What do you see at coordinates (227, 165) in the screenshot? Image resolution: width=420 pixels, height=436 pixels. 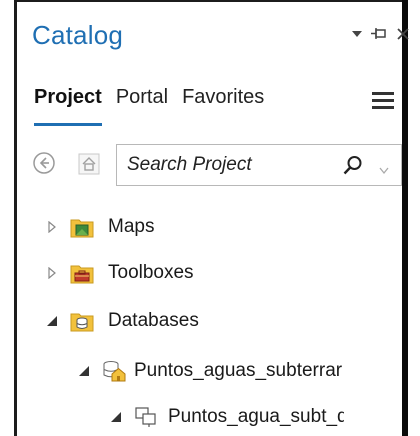 I see `search-input` at bounding box center [227, 165].